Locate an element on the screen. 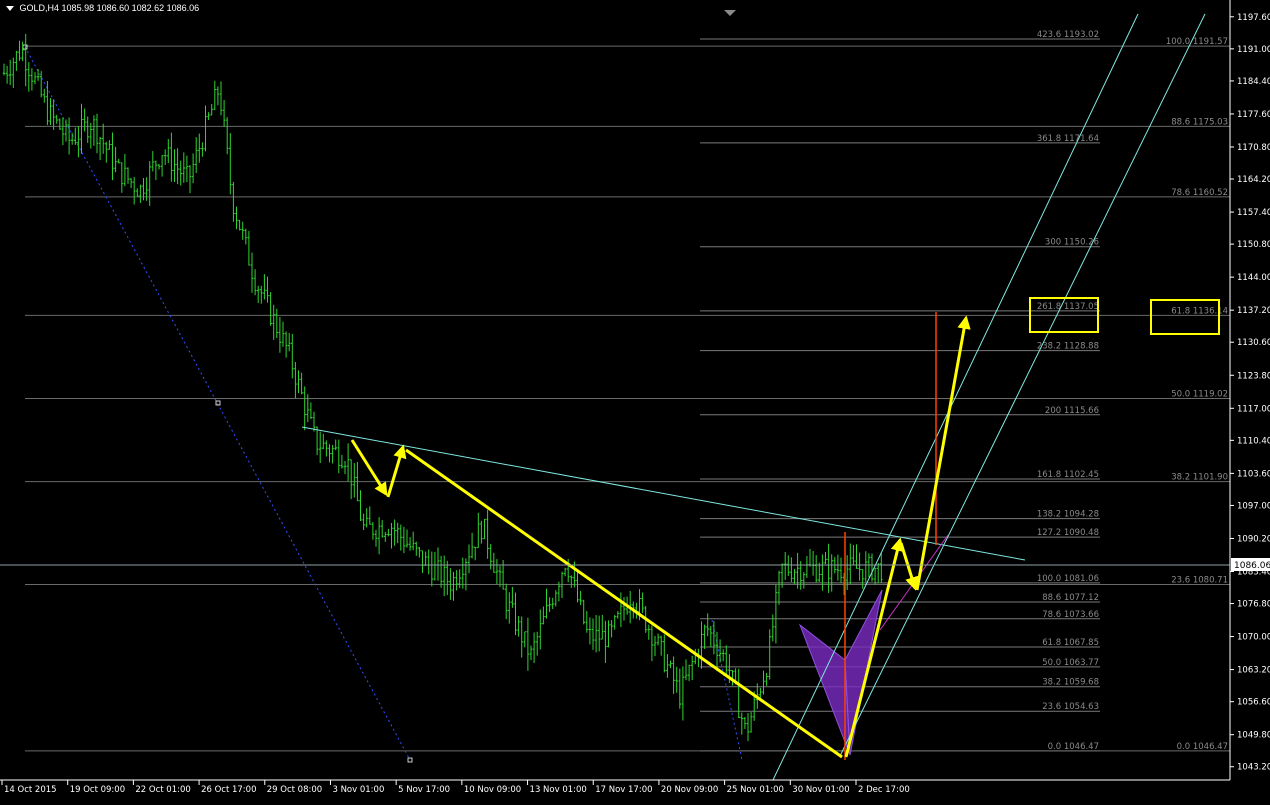 Image resolution: width=1270 pixels, height=805 pixels. fib-retracement-label: 0.0 1046.47 is located at coordinates (1202, 747).